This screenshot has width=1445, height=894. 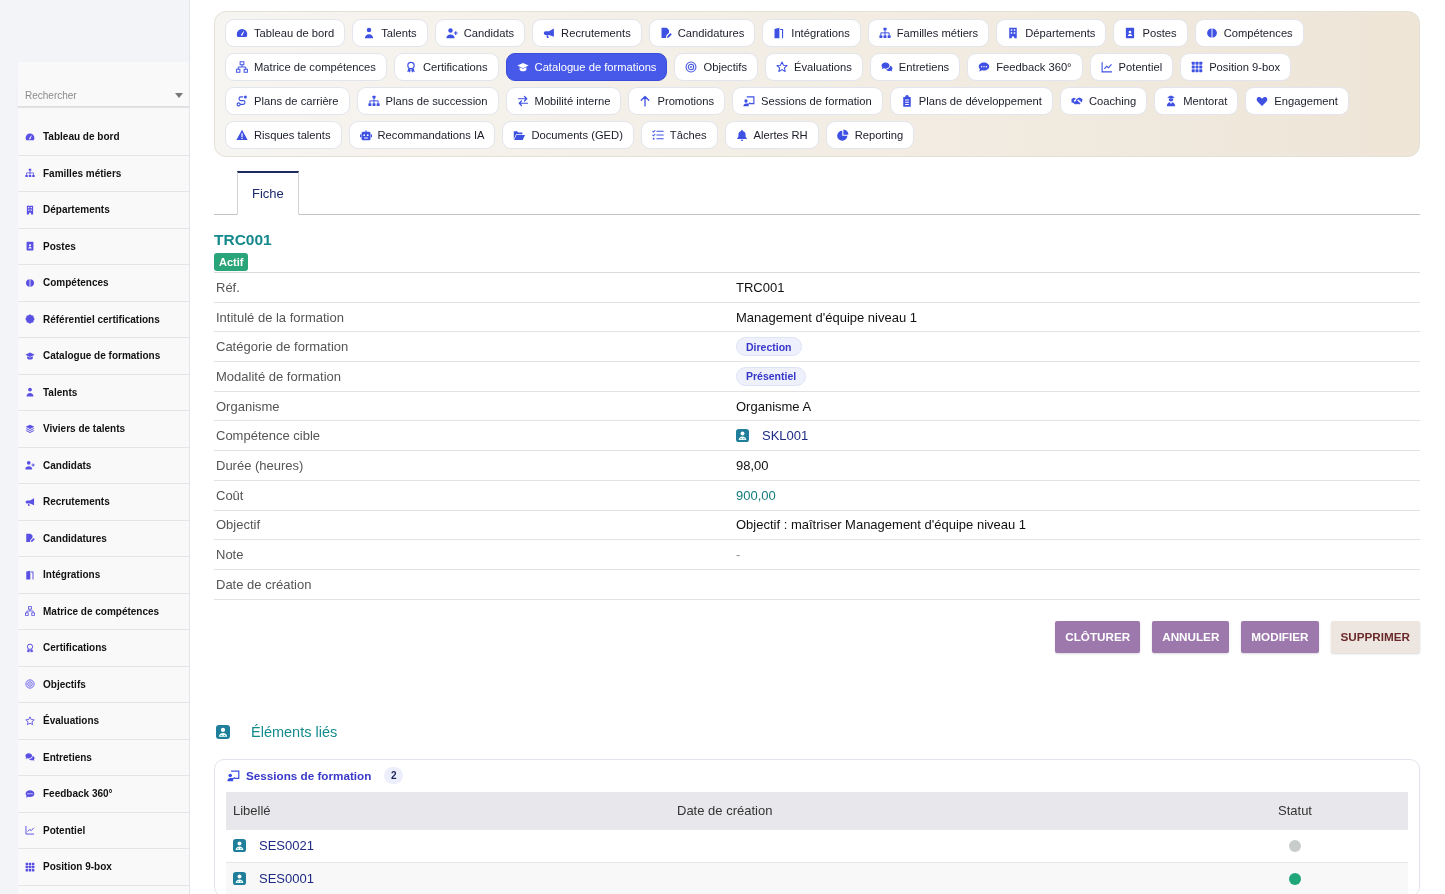 I want to click on sidebar-item: Compétences, so click(x=103, y=283).